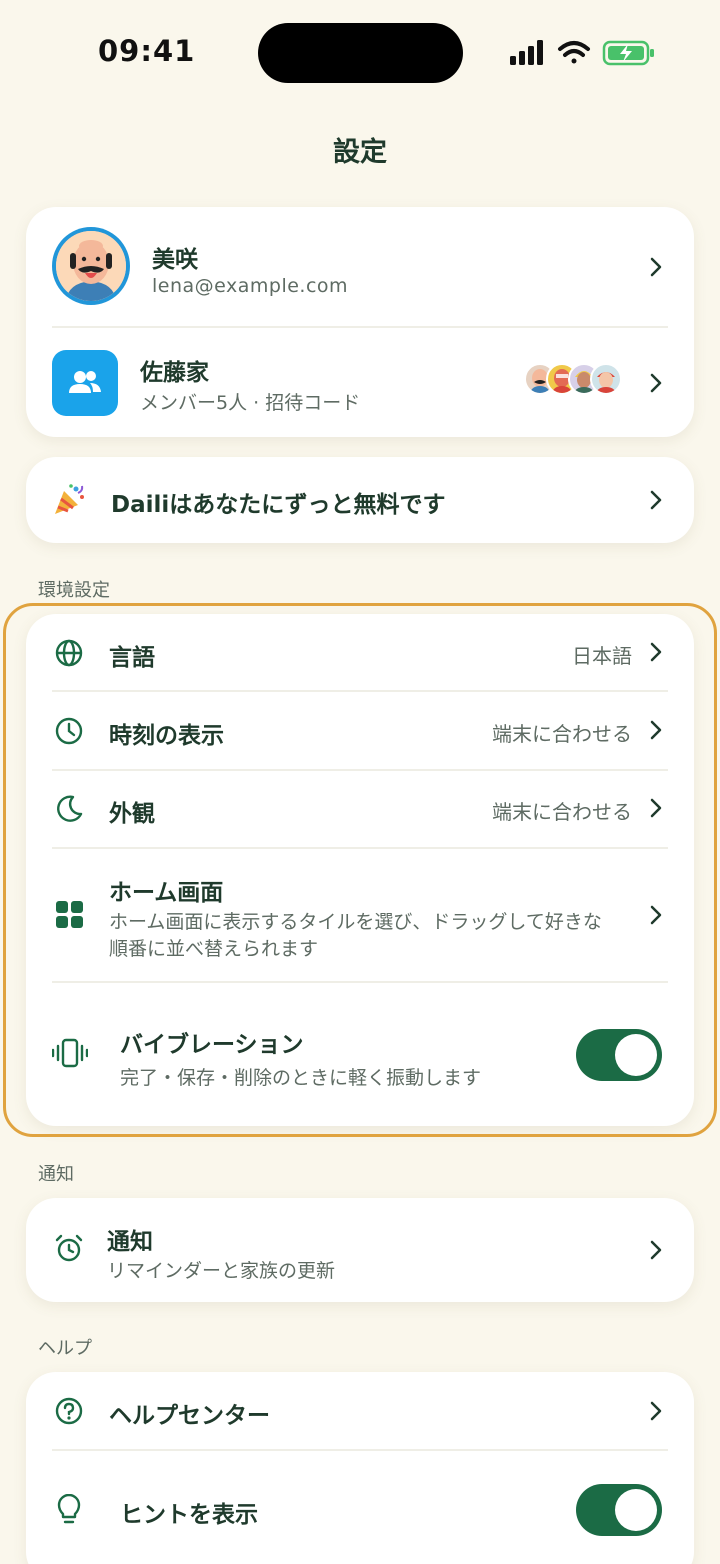 The height and width of the screenshot is (1564, 720). What do you see at coordinates (360, 152) in the screenshot?
I see `page-title: 設定` at bounding box center [360, 152].